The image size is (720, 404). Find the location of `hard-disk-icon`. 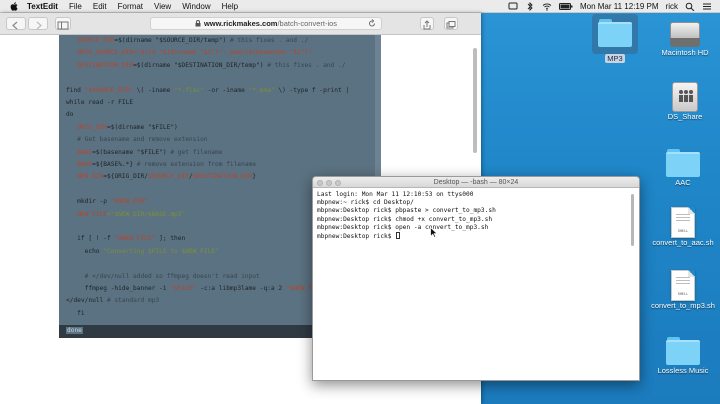

hard-disk-icon is located at coordinates (685, 34).